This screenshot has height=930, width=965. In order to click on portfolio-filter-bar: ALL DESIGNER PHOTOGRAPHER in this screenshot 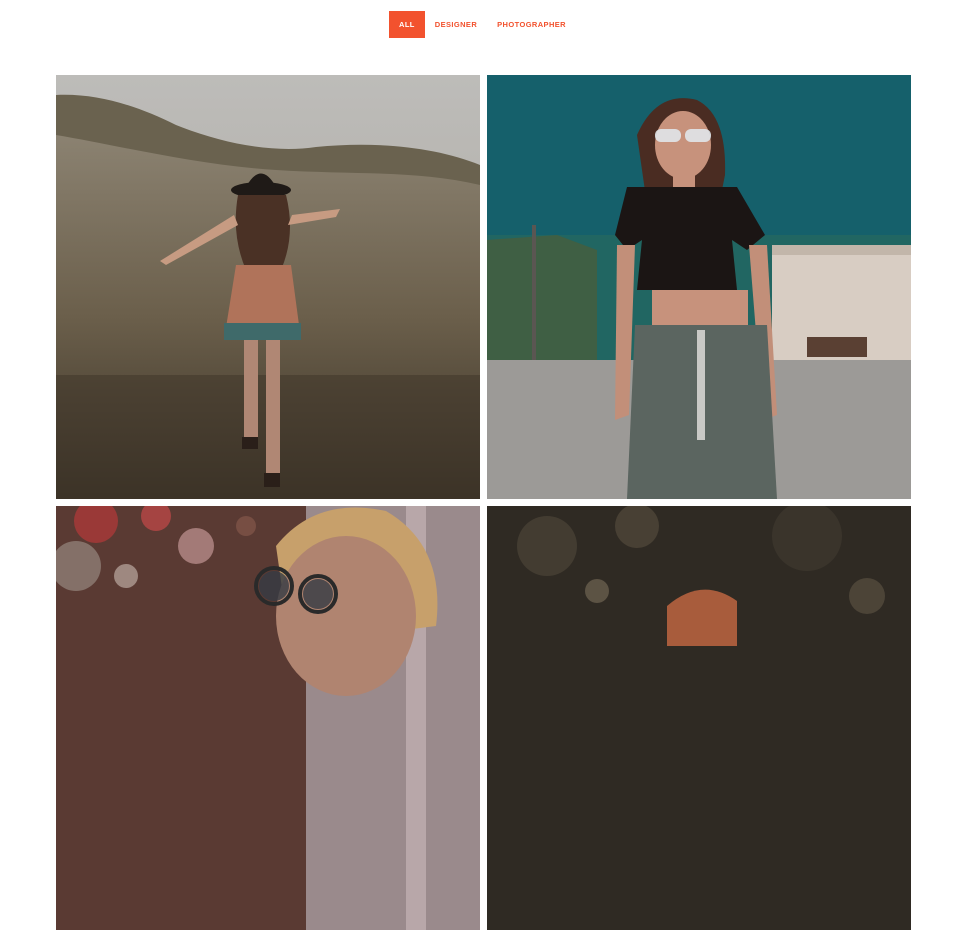, I will do `click(482, 24)`.